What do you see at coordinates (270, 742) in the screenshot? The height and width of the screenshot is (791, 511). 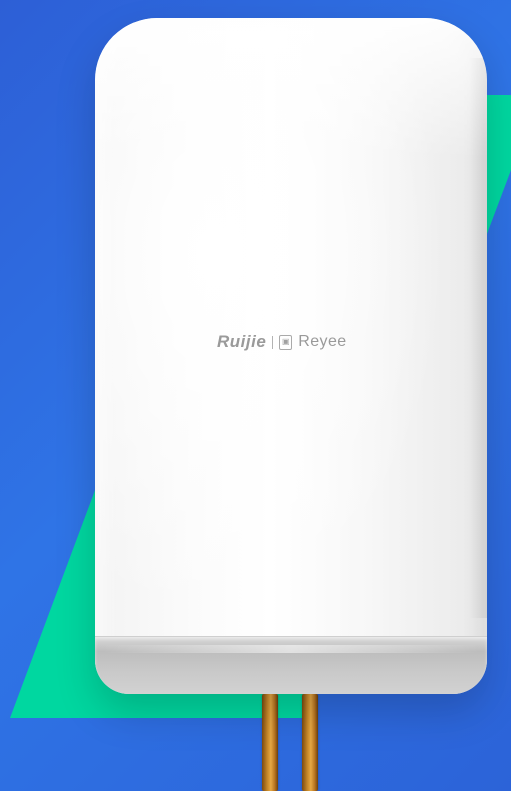 I see `cable-left` at bounding box center [270, 742].